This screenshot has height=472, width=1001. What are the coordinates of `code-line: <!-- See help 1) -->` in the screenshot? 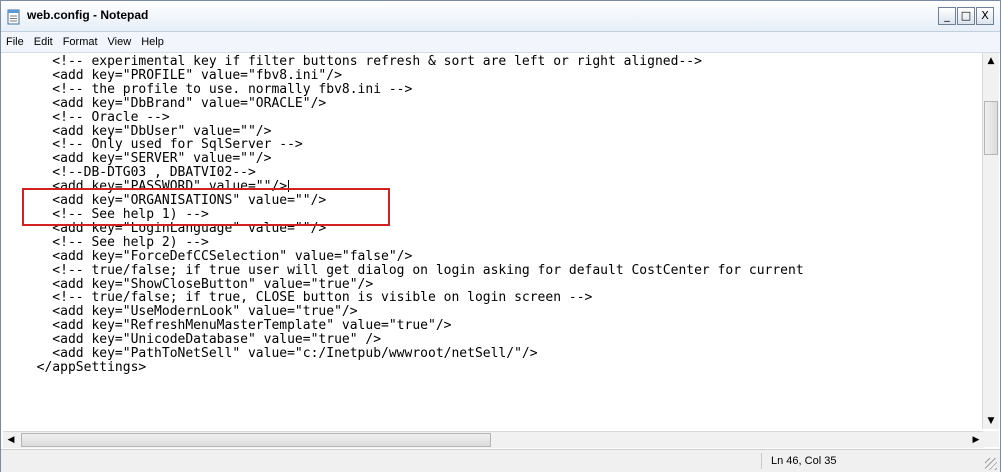 It's located at (115, 214).